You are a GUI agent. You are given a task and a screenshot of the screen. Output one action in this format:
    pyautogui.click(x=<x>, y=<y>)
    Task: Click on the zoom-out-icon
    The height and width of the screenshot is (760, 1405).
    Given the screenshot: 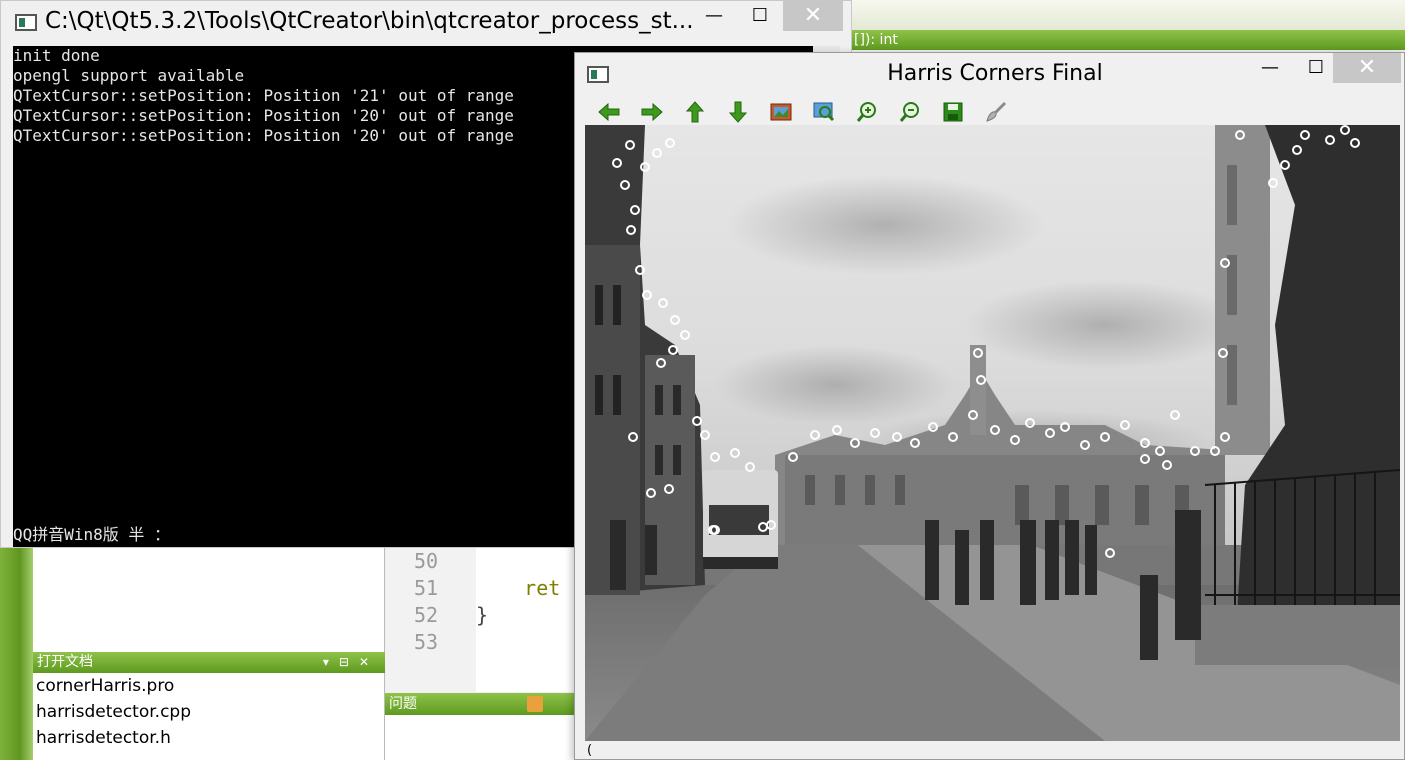 What is the action you would take?
    pyautogui.click(x=909, y=112)
    